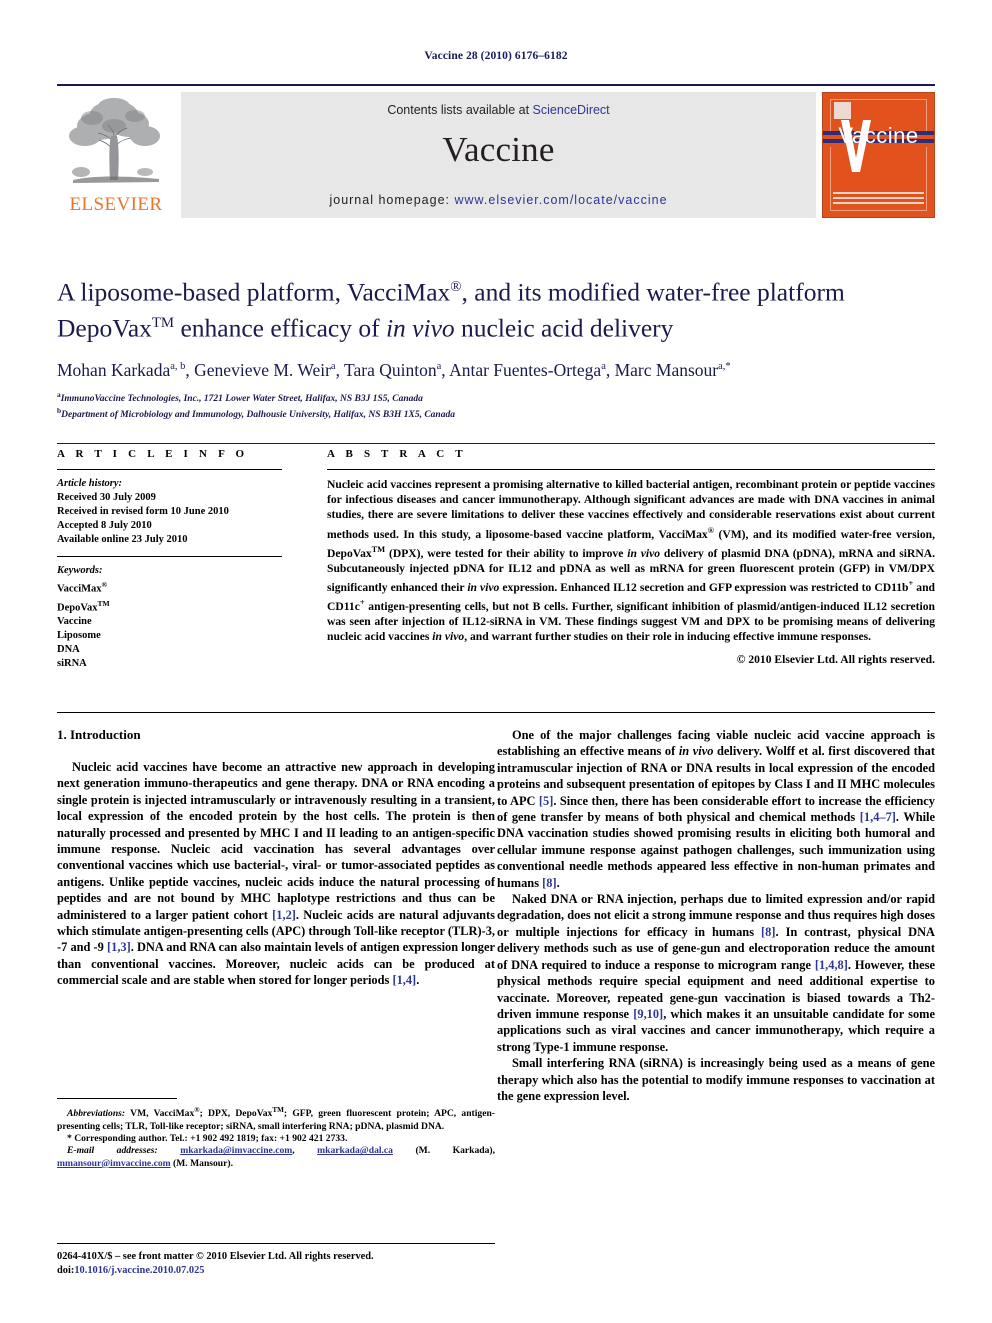 The width and height of the screenshot is (992, 1323). Describe the element at coordinates (458, 110) in the screenshot. I see `contents-prefix: Contents lists available at` at that location.